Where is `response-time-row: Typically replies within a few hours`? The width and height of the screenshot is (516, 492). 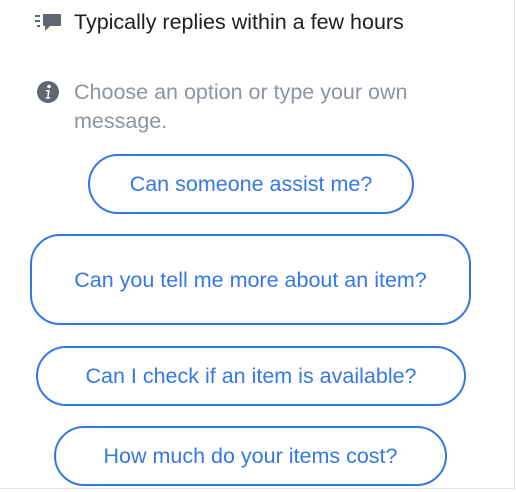 response-time-row: Typically replies within a few hours is located at coordinates (254, 25).